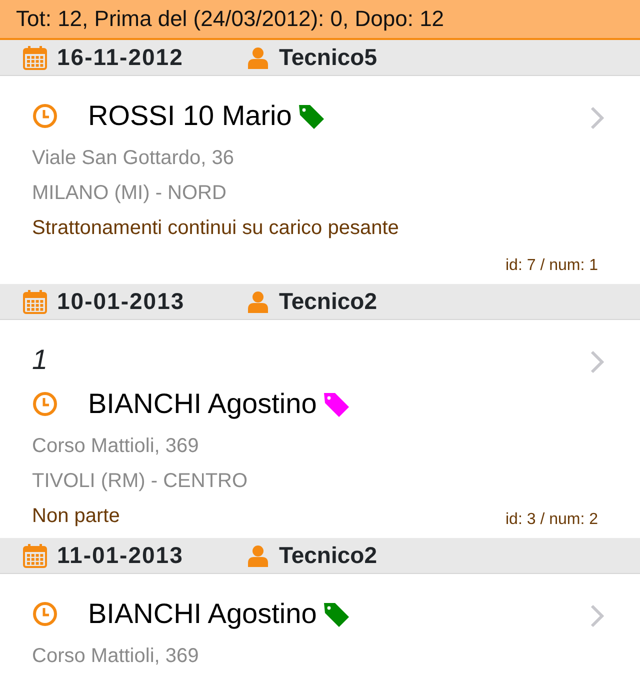 The width and height of the screenshot is (640, 675). I want to click on city-text: TIVOLI (RM) - CENTRO, so click(140, 481).